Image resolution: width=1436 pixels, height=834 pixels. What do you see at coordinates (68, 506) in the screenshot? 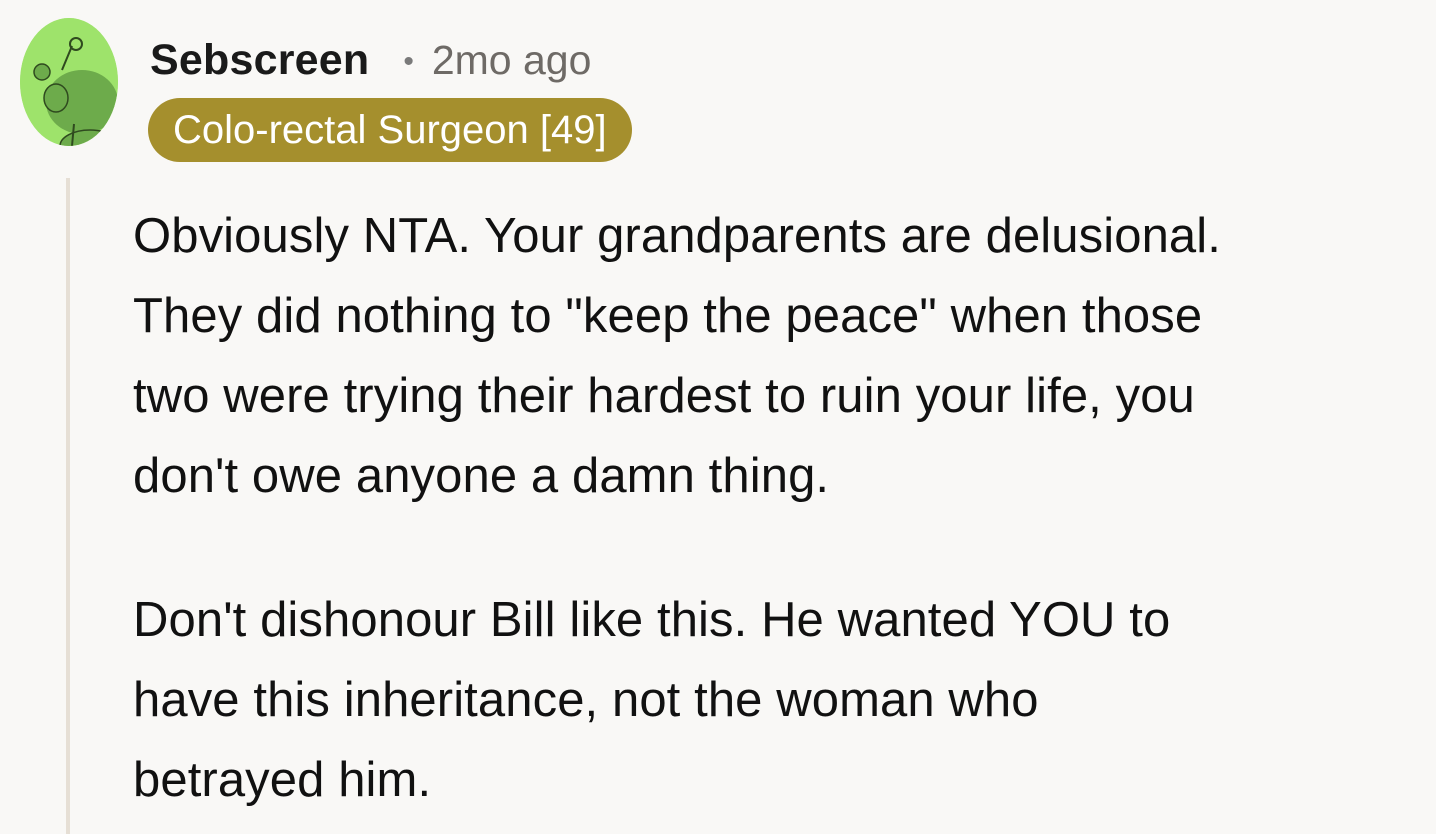
I see `thread-collapse-line` at bounding box center [68, 506].